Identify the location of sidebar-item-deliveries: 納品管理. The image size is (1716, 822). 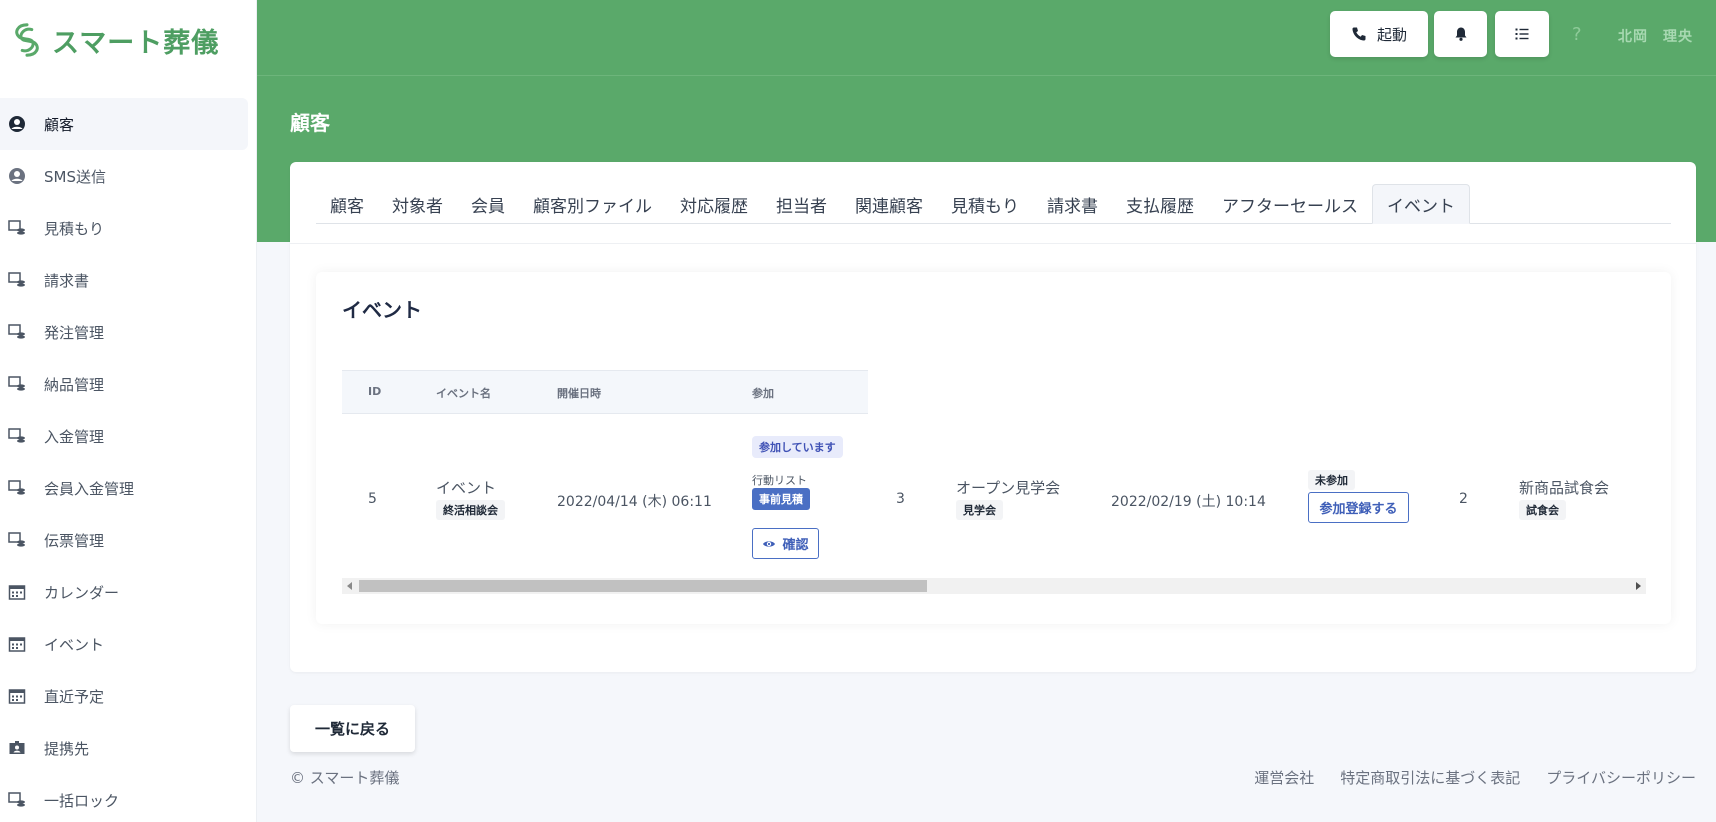
(124, 384).